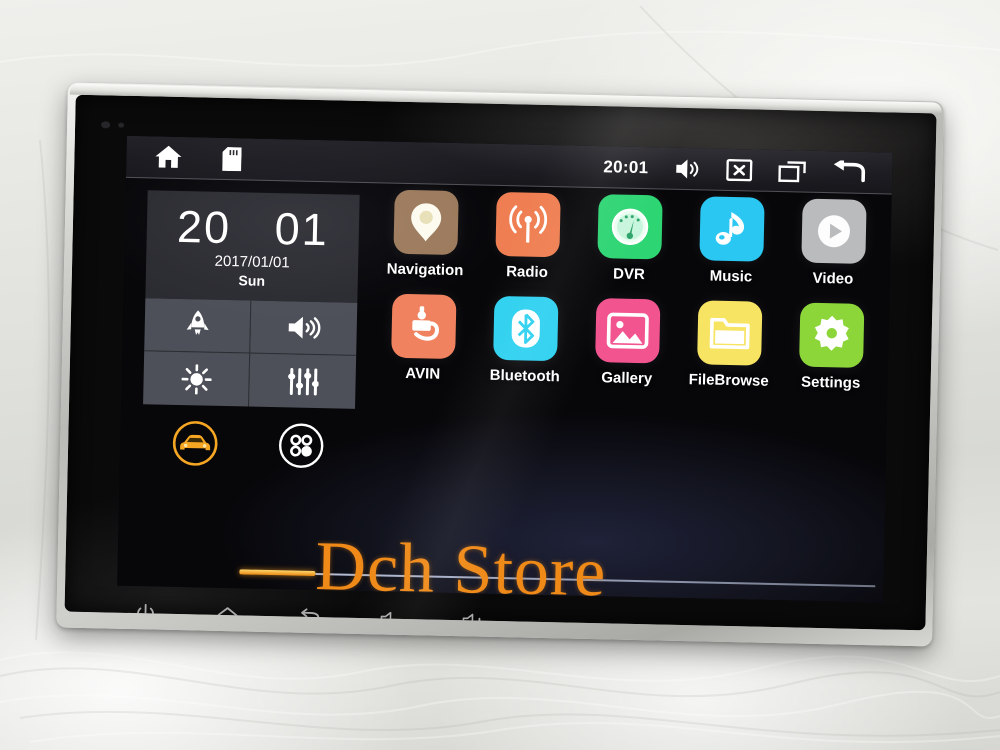  I want to click on watermark-dash, so click(277, 573).